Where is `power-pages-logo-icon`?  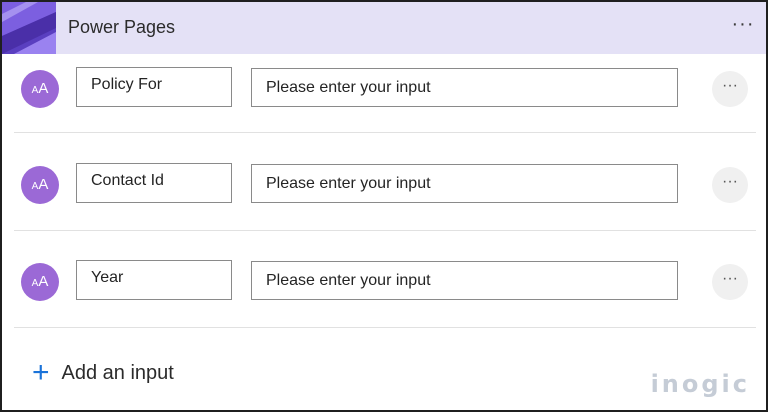
power-pages-logo-icon is located at coordinates (29, 28).